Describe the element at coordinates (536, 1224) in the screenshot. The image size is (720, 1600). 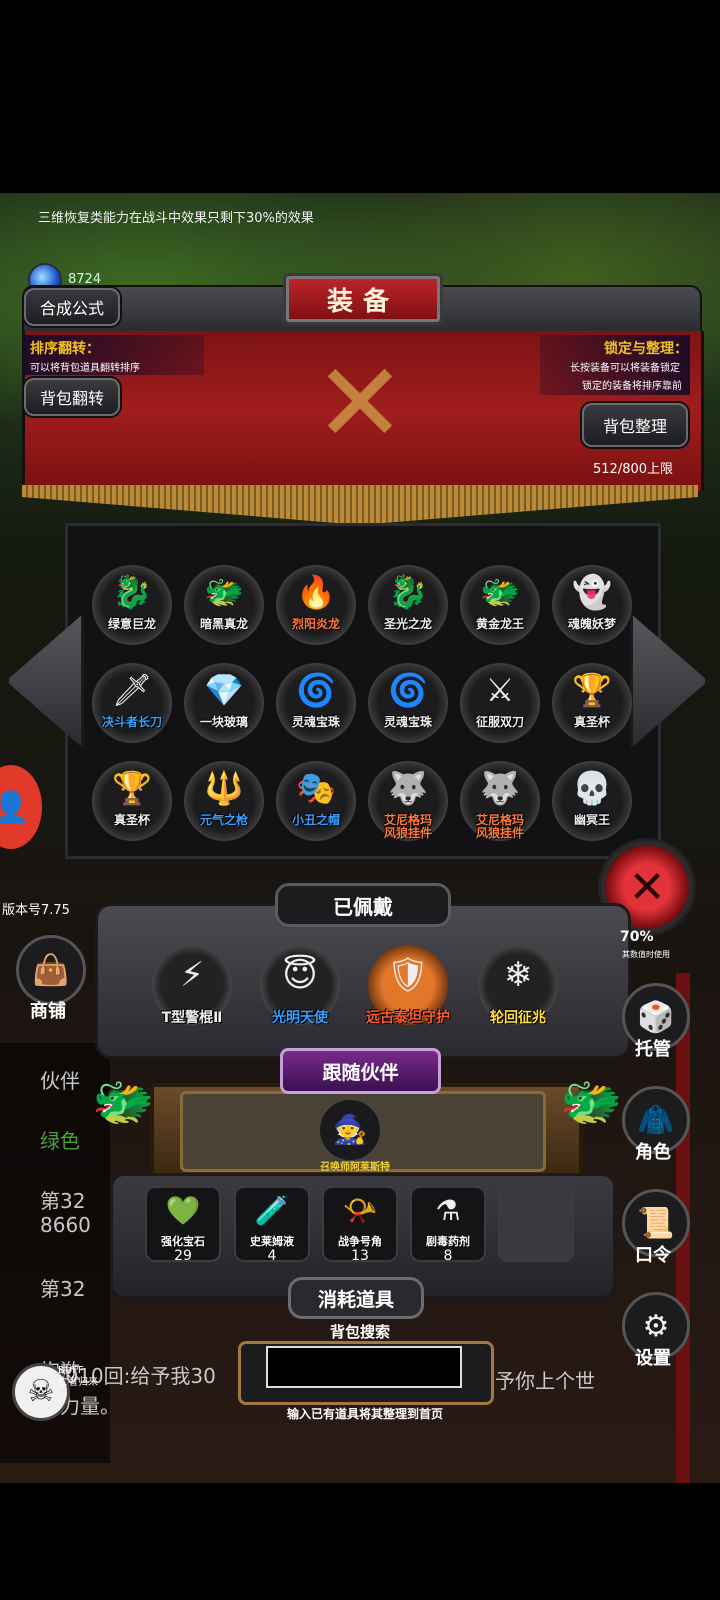
I see `empty-consumable-slot` at that location.